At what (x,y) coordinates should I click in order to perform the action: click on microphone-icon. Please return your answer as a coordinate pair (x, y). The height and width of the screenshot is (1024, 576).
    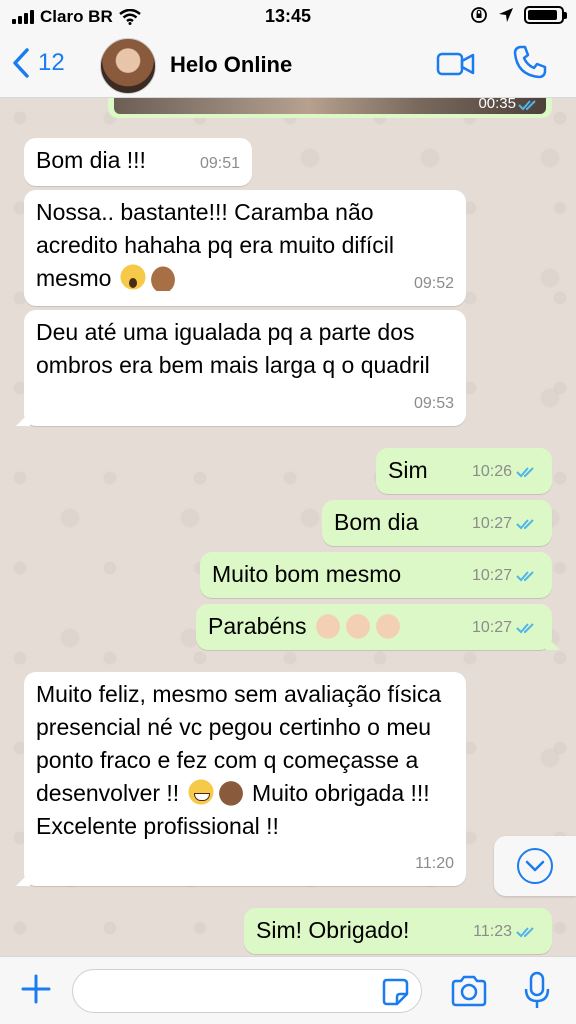
    Looking at the image, I should click on (537, 991).